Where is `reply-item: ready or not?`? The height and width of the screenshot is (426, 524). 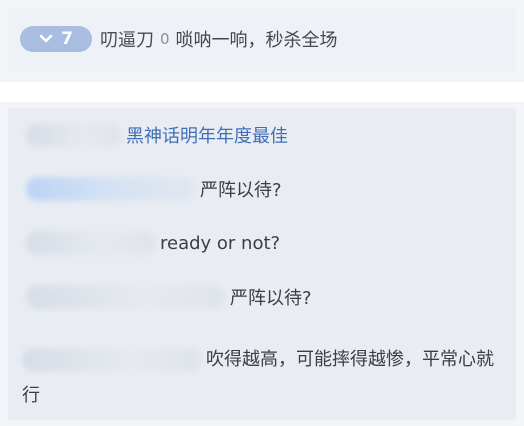 reply-item: ready or not? is located at coordinates (153, 243).